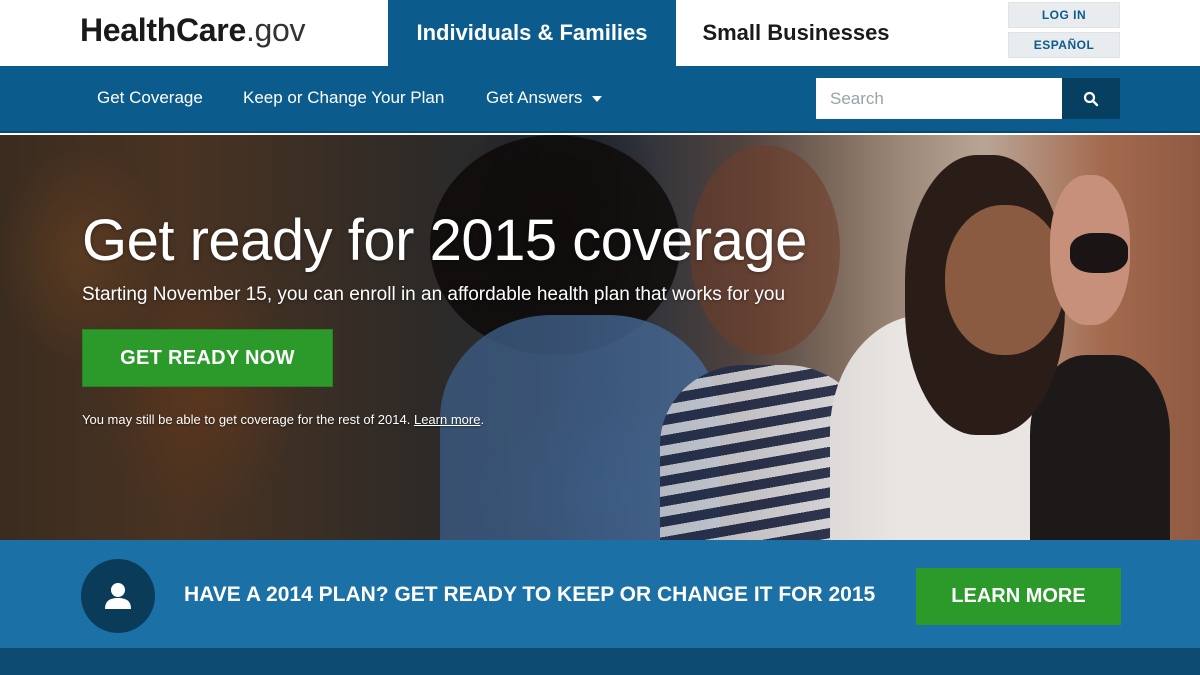 This screenshot has height=675, width=1200. What do you see at coordinates (444, 240) in the screenshot?
I see `hero-title: Get ready for 2015 coverage` at bounding box center [444, 240].